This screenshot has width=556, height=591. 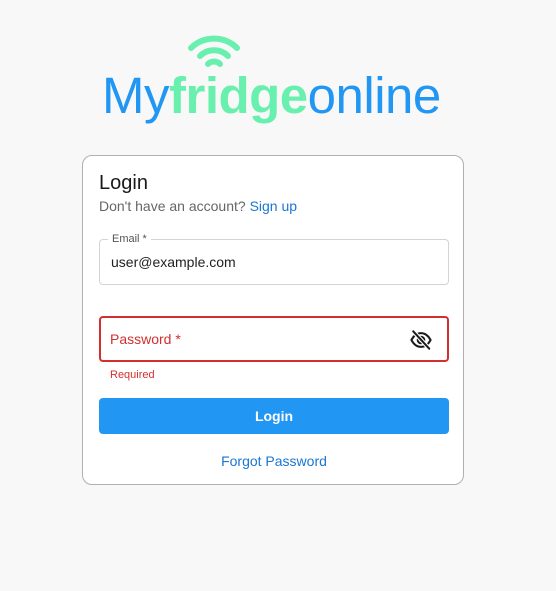 I want to click on logo-text-my: My, so click(x=135, y=95).